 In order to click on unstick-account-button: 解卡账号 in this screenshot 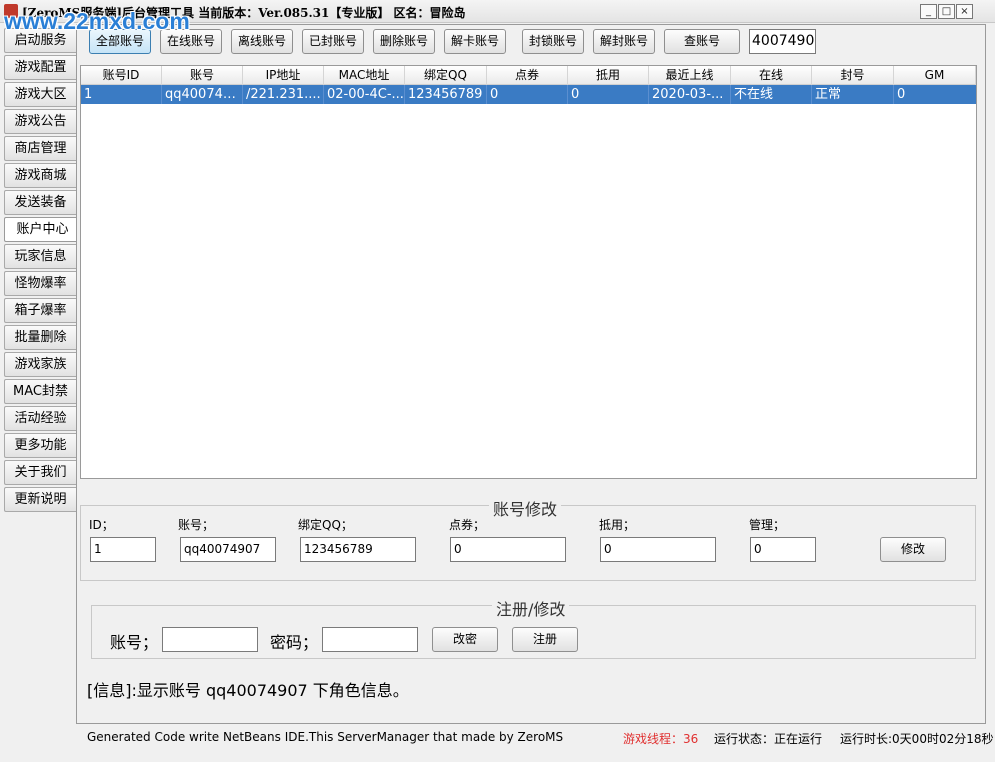, I will do `click(475, 41)`.